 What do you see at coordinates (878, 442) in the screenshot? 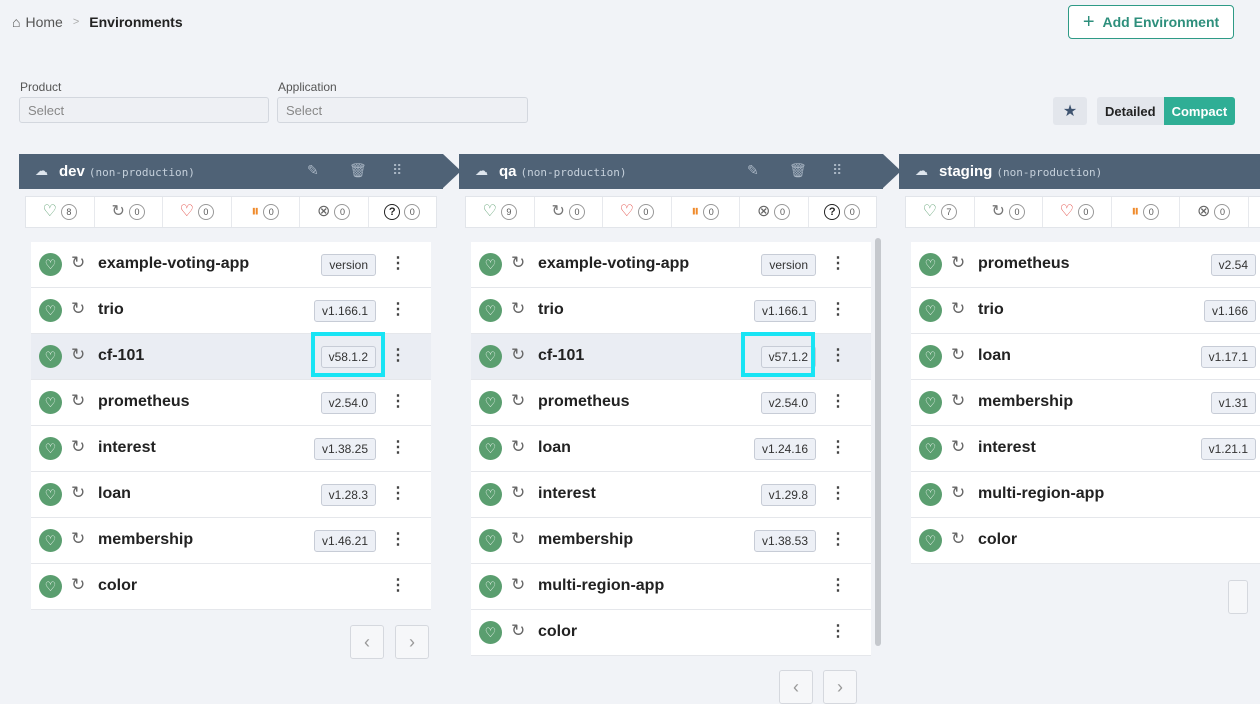
I see `qa-column-scrollbar` at bounding box center [878, 442].